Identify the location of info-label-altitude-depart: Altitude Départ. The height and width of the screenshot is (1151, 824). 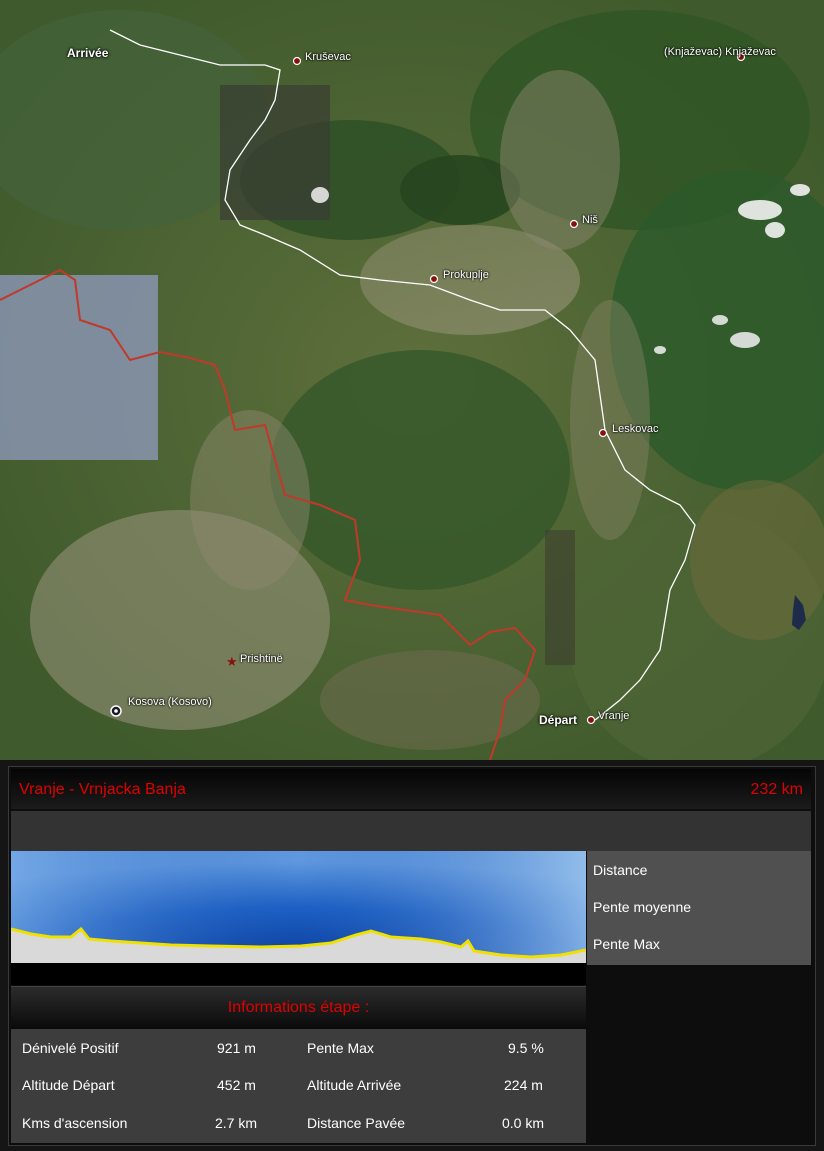
(68, 1085).